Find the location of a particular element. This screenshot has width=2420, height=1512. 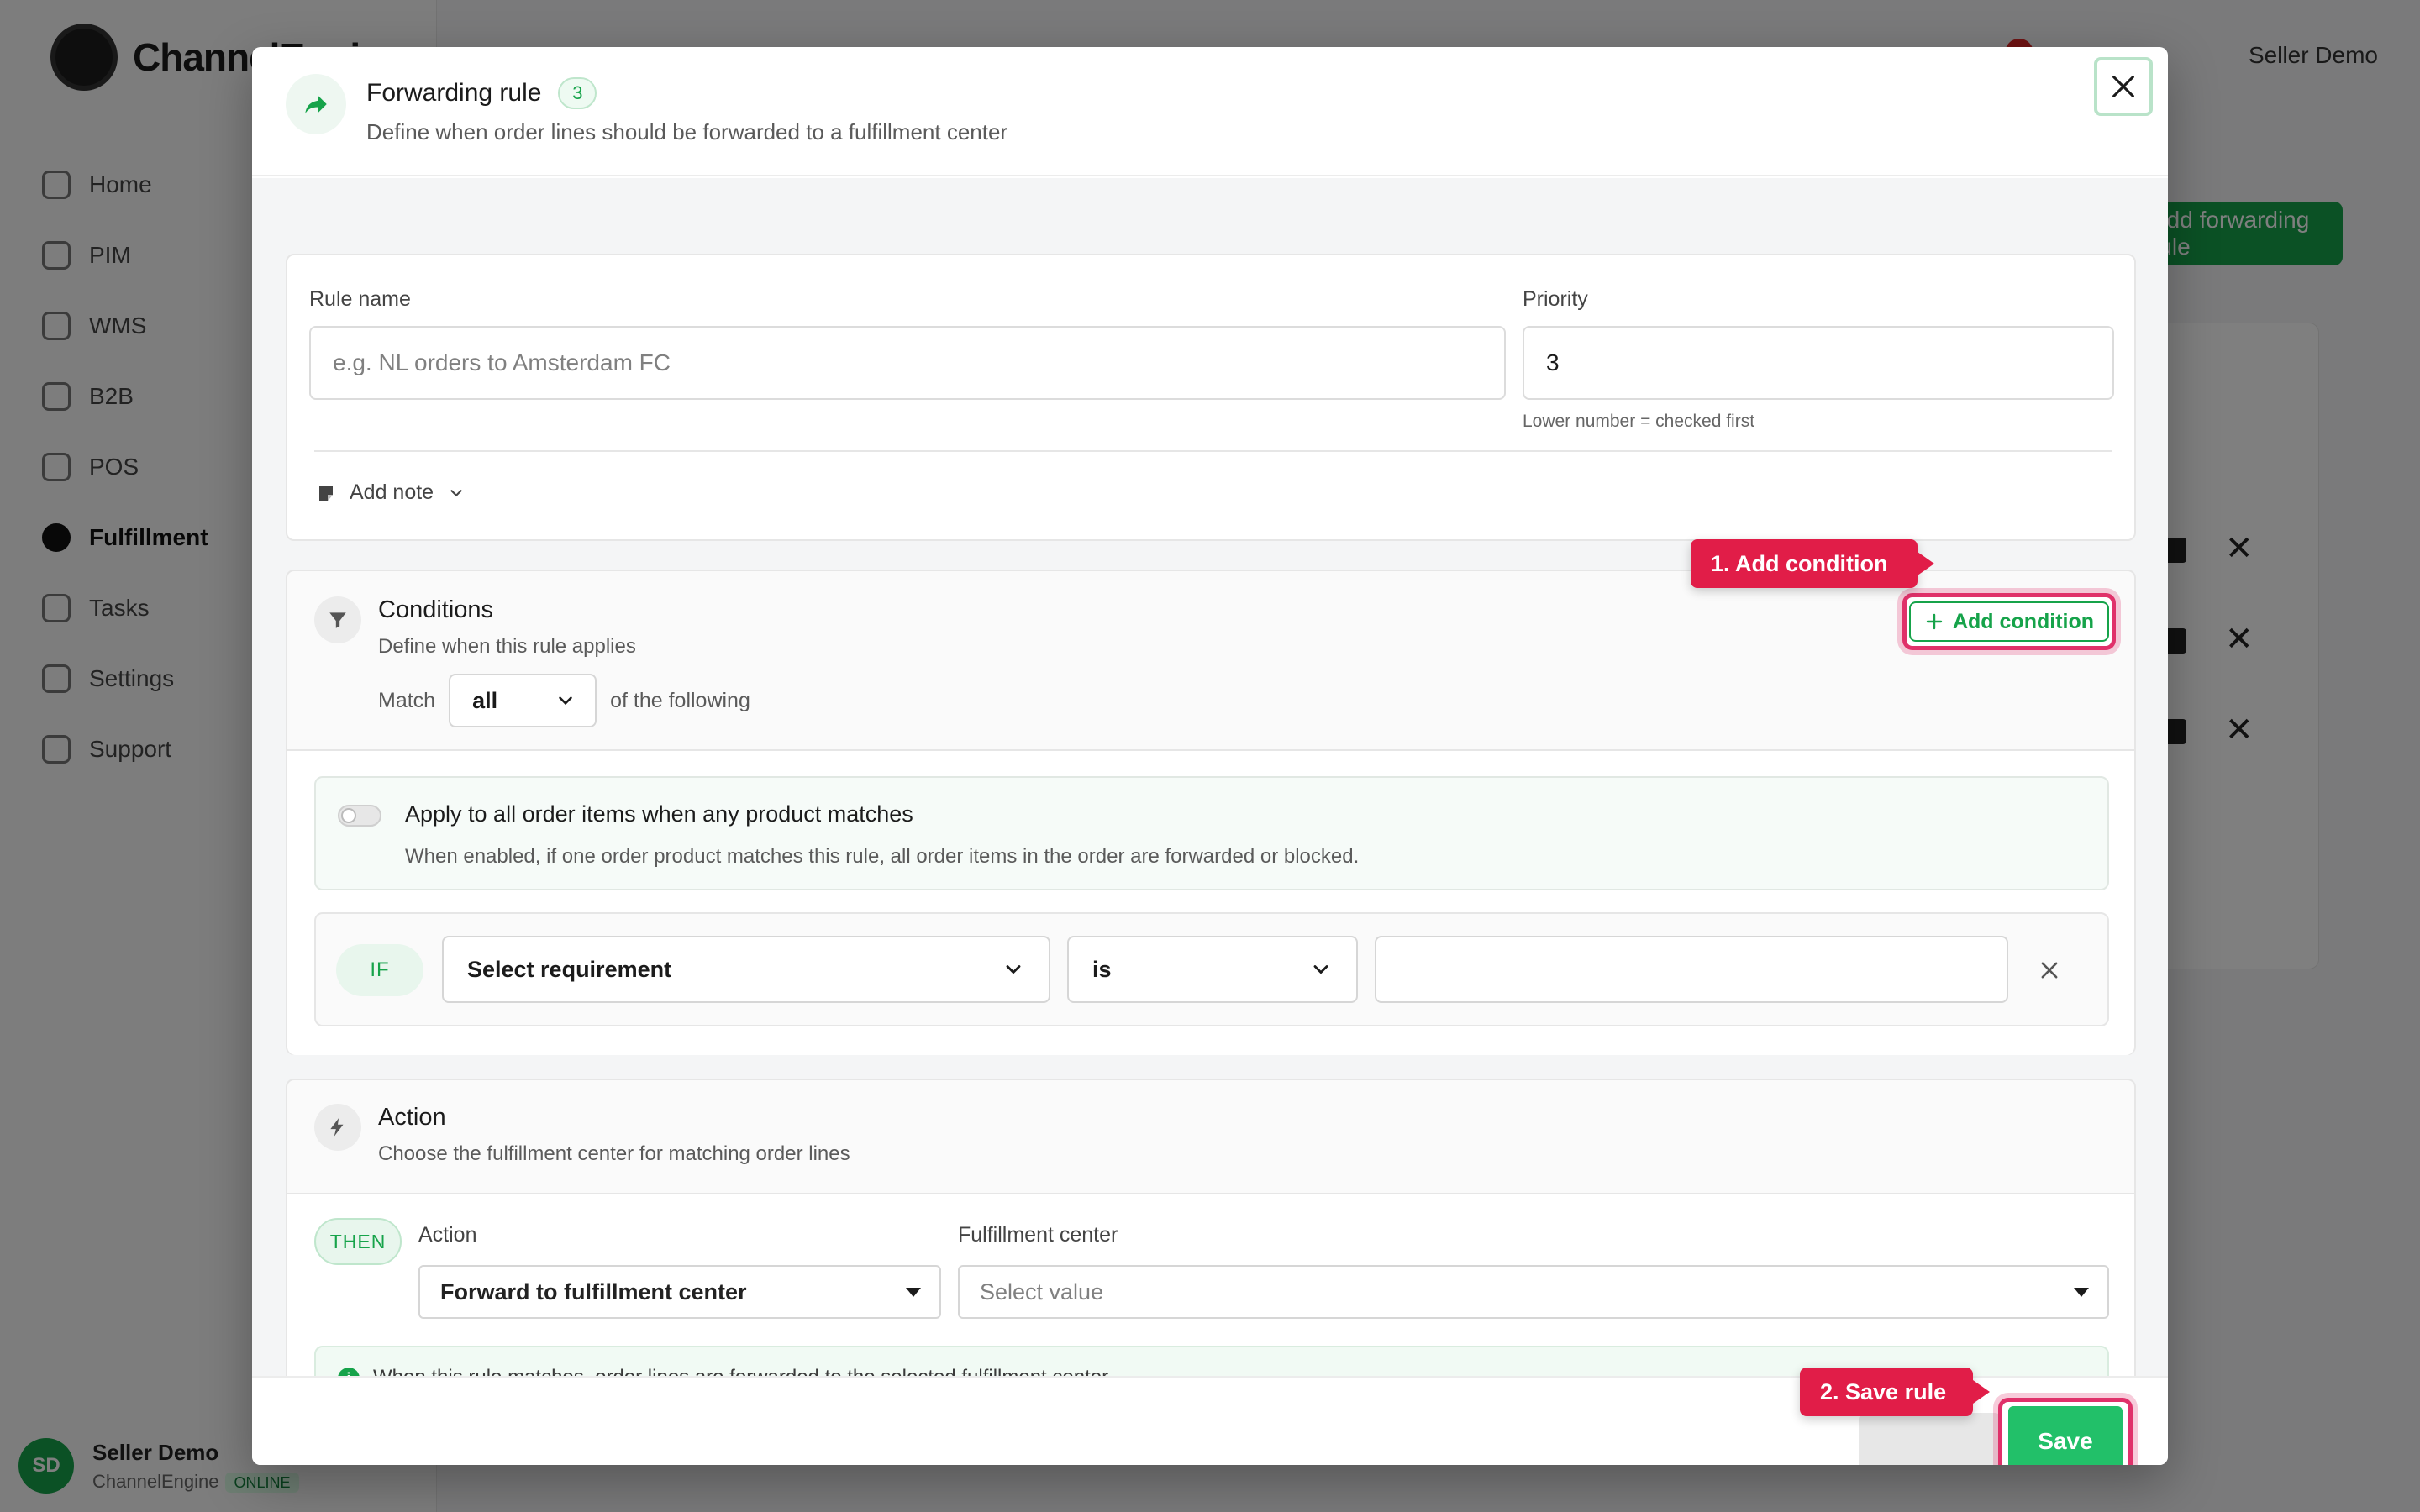

condition-value-input is located at coordinates (1691, 969).